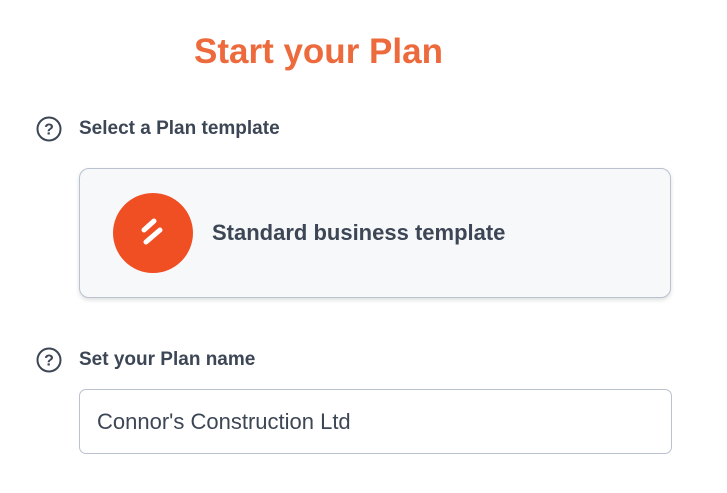  What do you see at coordinates (359, 232) in the screenshot?
I see `template-name: Standard business template` at bounding box center [359, 232].